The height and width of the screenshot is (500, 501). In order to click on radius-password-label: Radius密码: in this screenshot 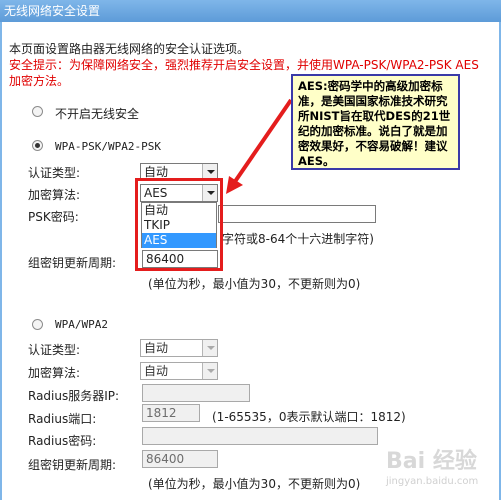, I will do `click(62, 441)`.